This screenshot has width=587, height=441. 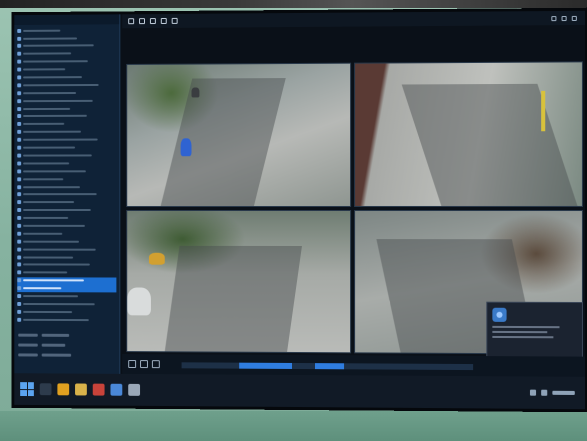 I want to click on play-icon, so click(x=132, y=364).